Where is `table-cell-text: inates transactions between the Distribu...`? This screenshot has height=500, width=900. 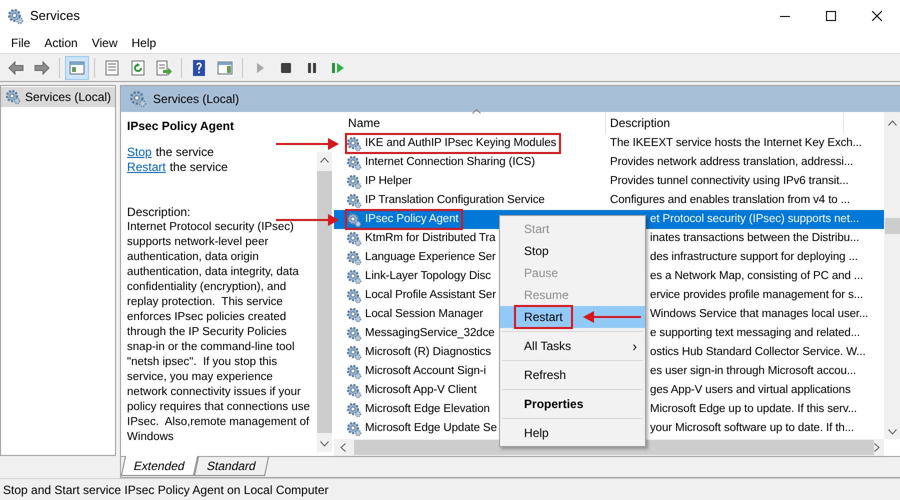
table-cell-text: inates transactions between the Distribu... is located at coordinates (755, 238).